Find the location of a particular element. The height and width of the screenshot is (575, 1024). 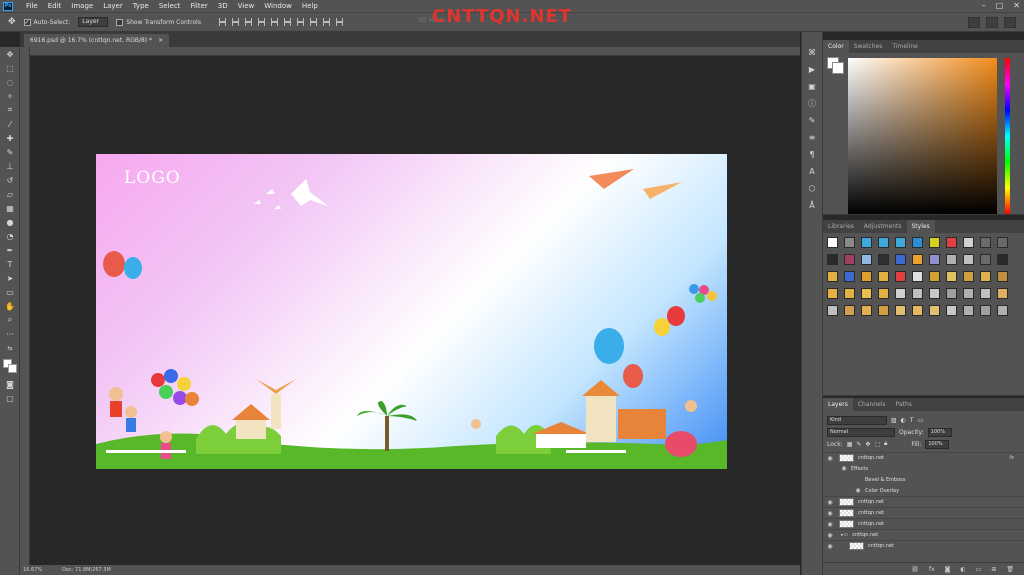

search-icon is located at coordinates (974, 22).